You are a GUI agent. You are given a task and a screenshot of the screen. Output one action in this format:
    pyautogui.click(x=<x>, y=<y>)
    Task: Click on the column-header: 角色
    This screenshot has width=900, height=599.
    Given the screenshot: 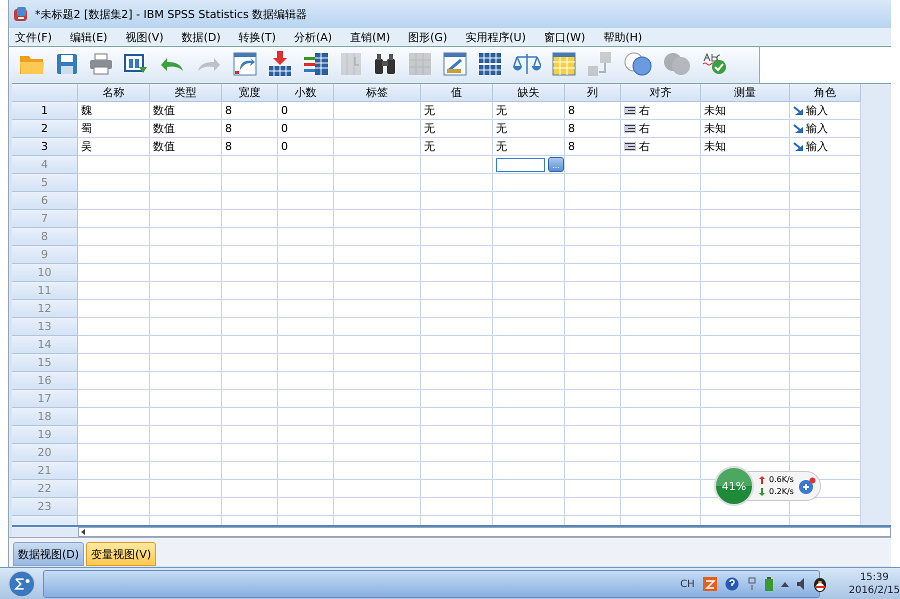 What is the action you would take?
    pyautogui.click(x=825, y=93)
    